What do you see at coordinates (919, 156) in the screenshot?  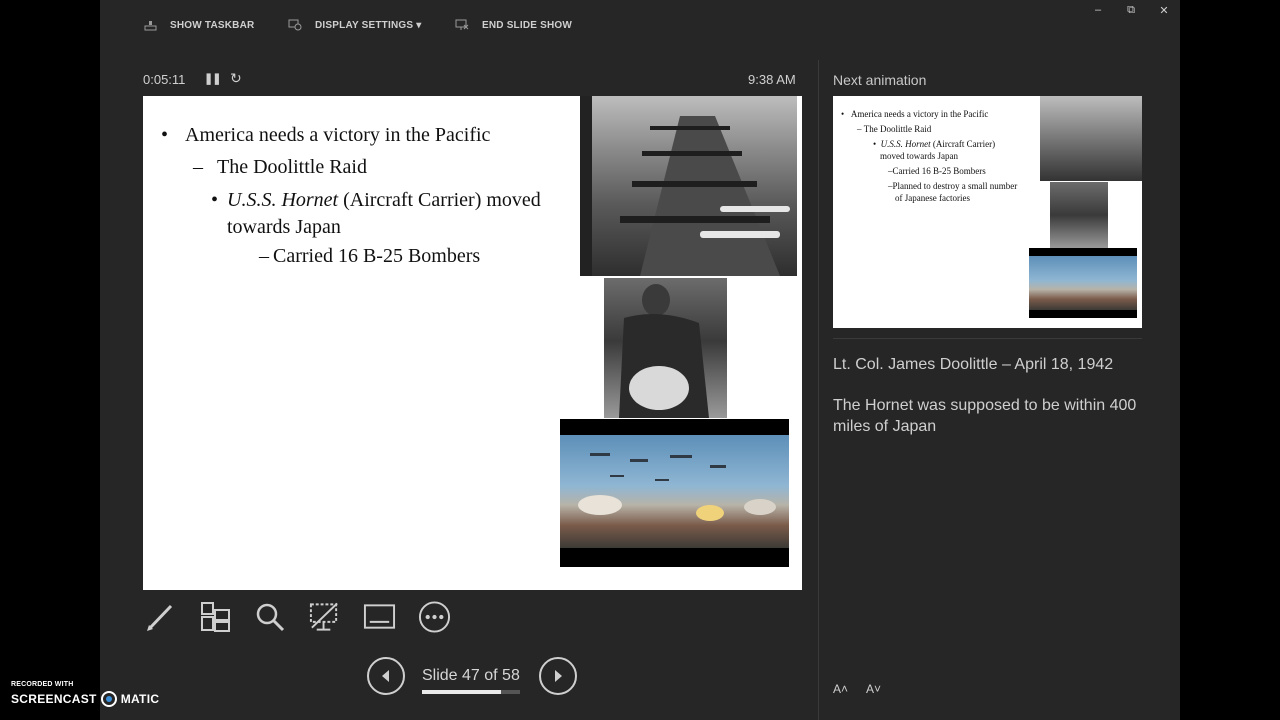 I see `next-line-3-cont: moved towards Japan` at bounding box center [919, 156].